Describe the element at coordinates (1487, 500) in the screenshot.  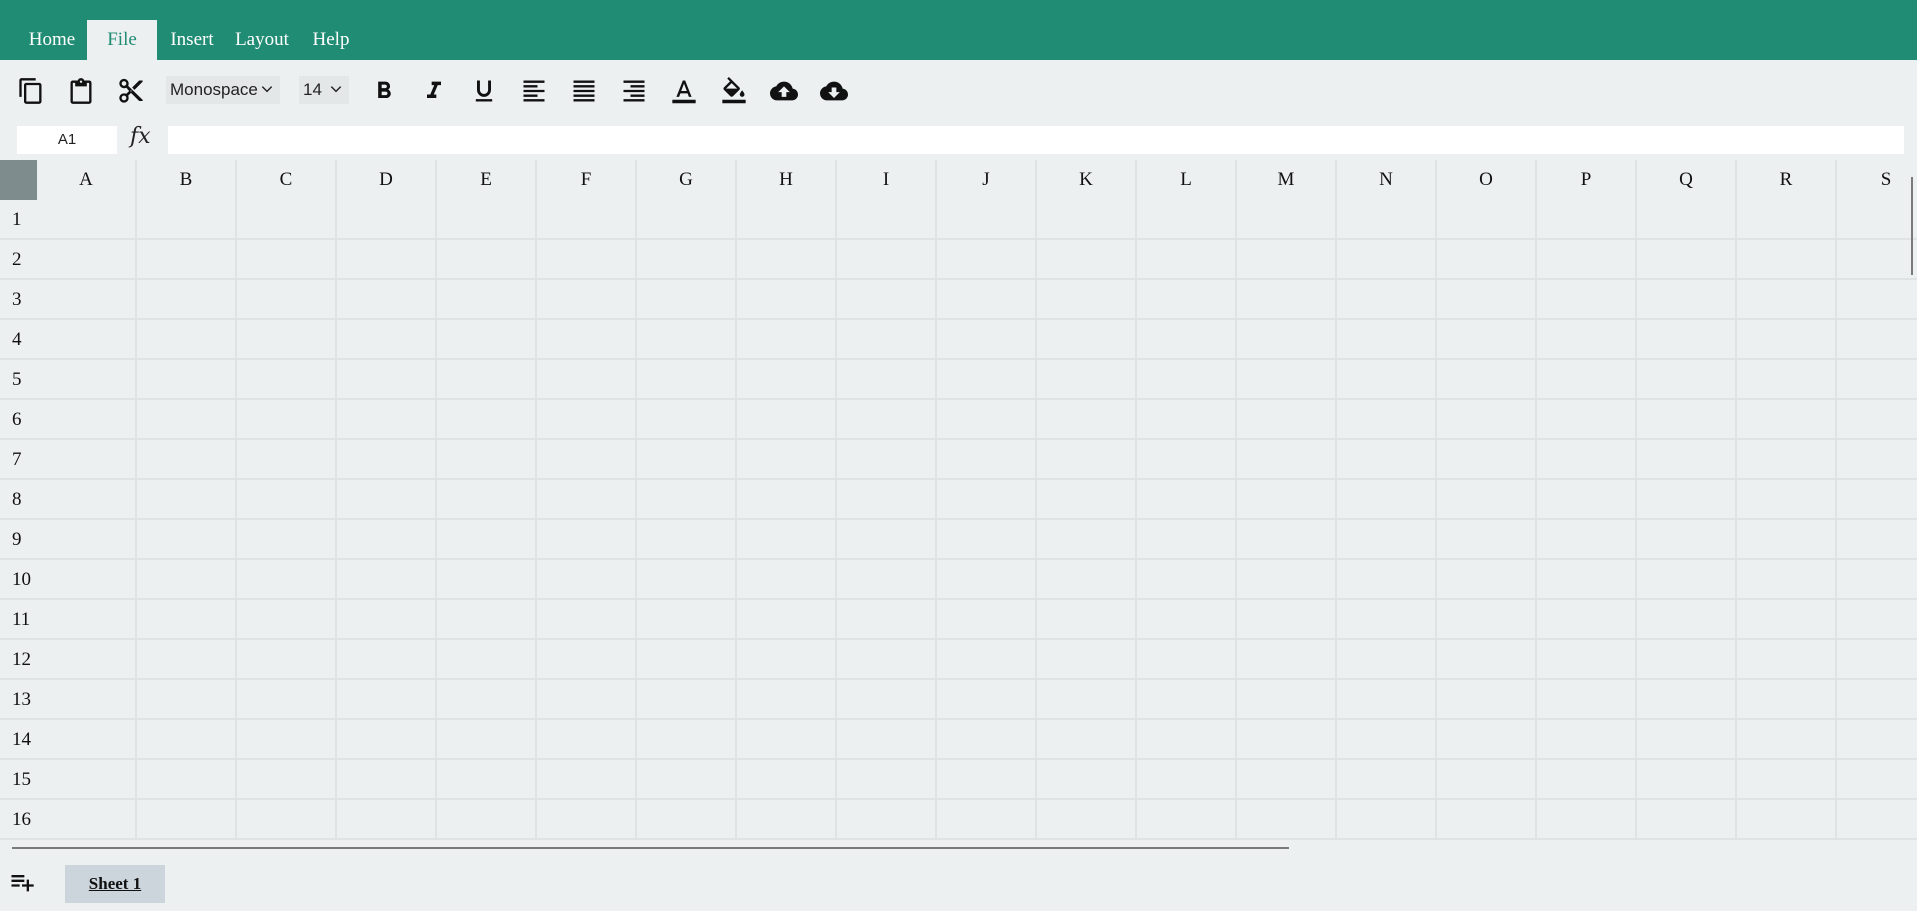
I see `cell-o8` at that location.